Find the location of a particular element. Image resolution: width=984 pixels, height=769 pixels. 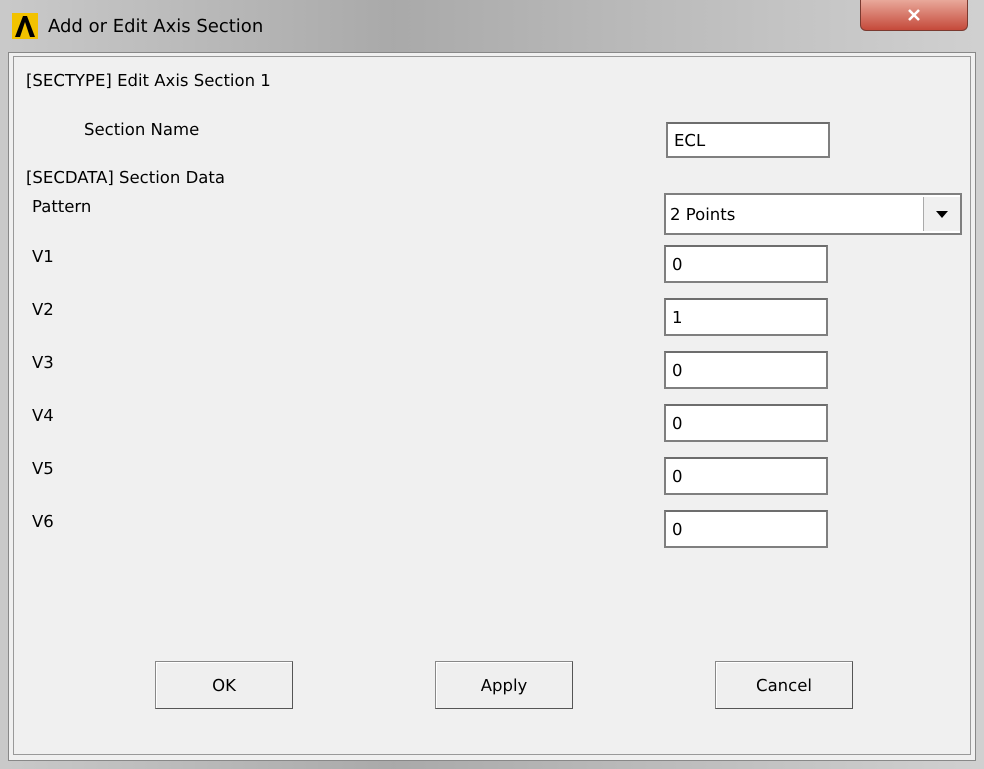

field-label: V6 is located at coordinates (43, 521).